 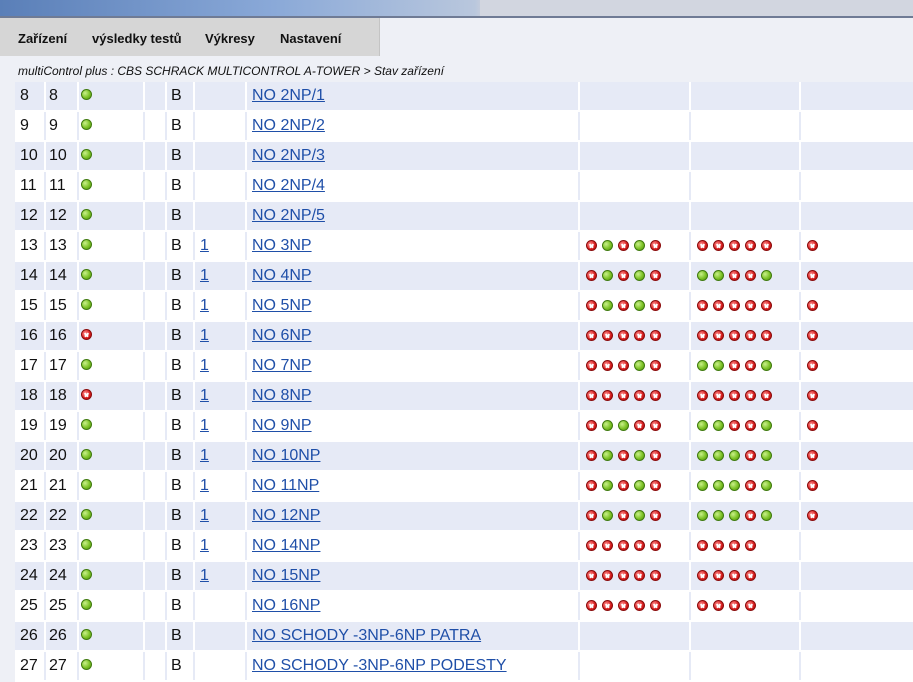 What do you see at coordinates (58, 275) in the screenshot?
I see `row-index: 14` at bounding box center [58, 275].